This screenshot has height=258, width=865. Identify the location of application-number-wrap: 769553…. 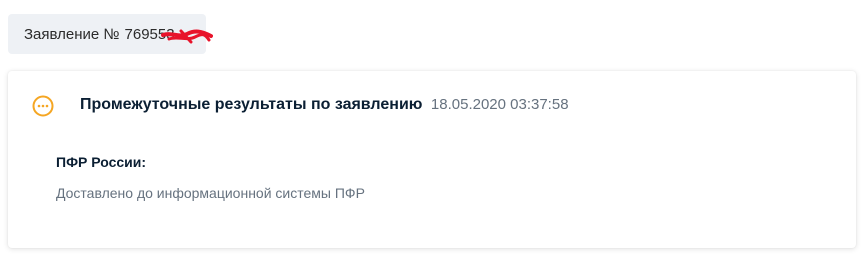
(169, 34).